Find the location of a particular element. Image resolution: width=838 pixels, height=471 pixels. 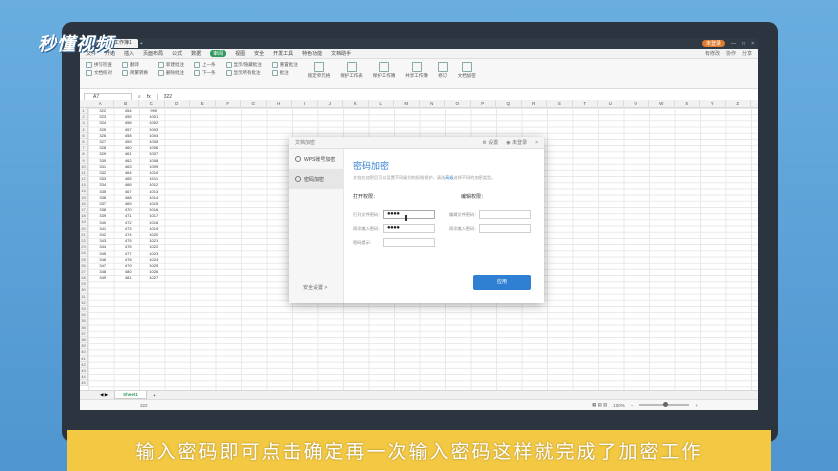

password-hint-input is located at coordinates (409, 242).